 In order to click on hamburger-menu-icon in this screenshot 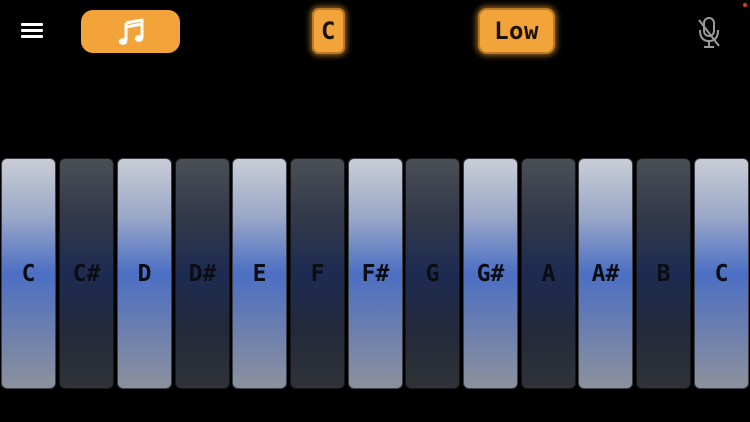, I will do `click(32, 30)`.